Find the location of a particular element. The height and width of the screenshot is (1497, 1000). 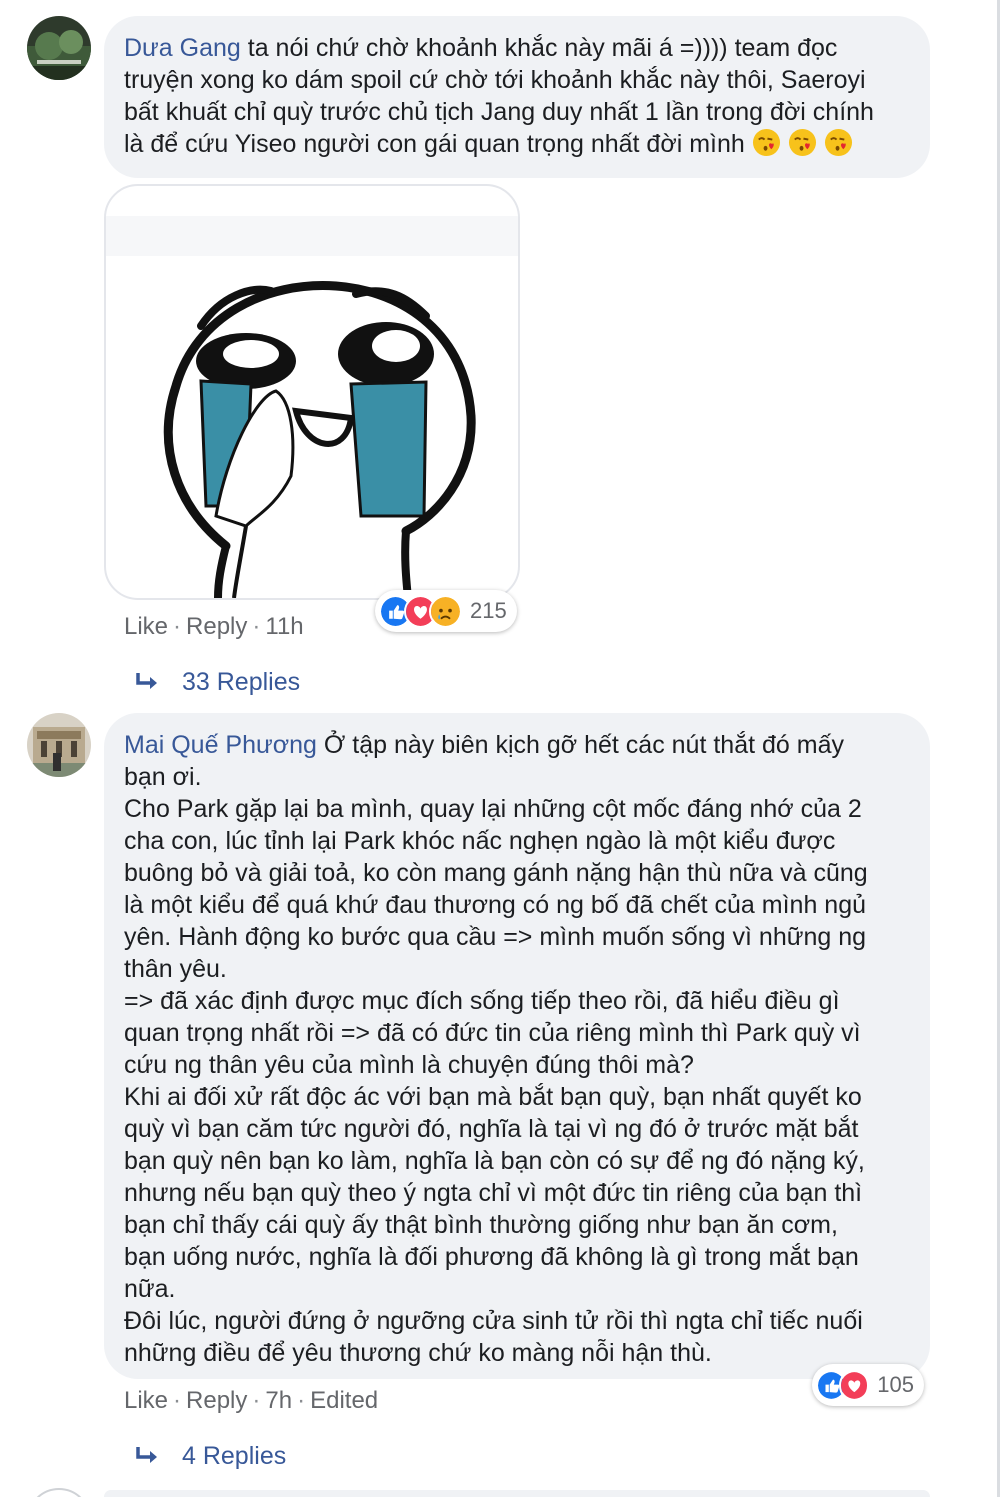

timestamp-link: 11h is located at coordinates (284, 626).